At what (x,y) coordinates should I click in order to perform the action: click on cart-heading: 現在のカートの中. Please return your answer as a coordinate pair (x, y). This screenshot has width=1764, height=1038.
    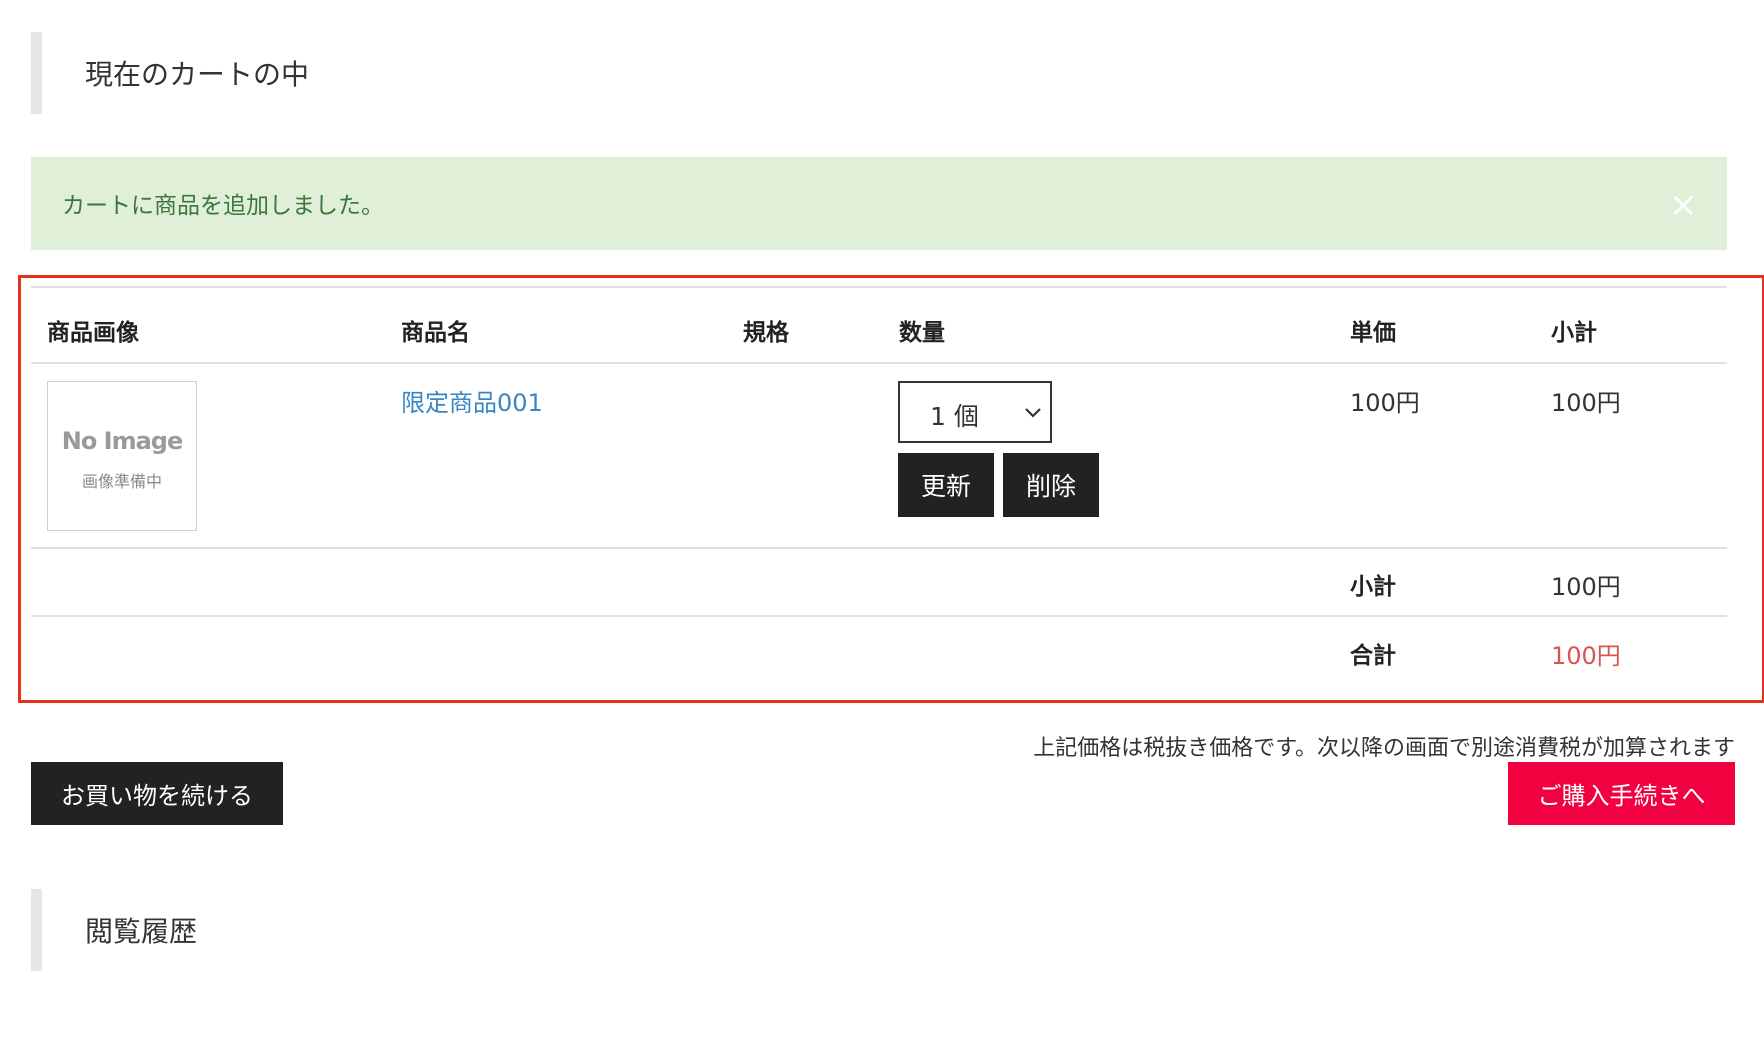
    Looking at the image, I should click on (258, 73).